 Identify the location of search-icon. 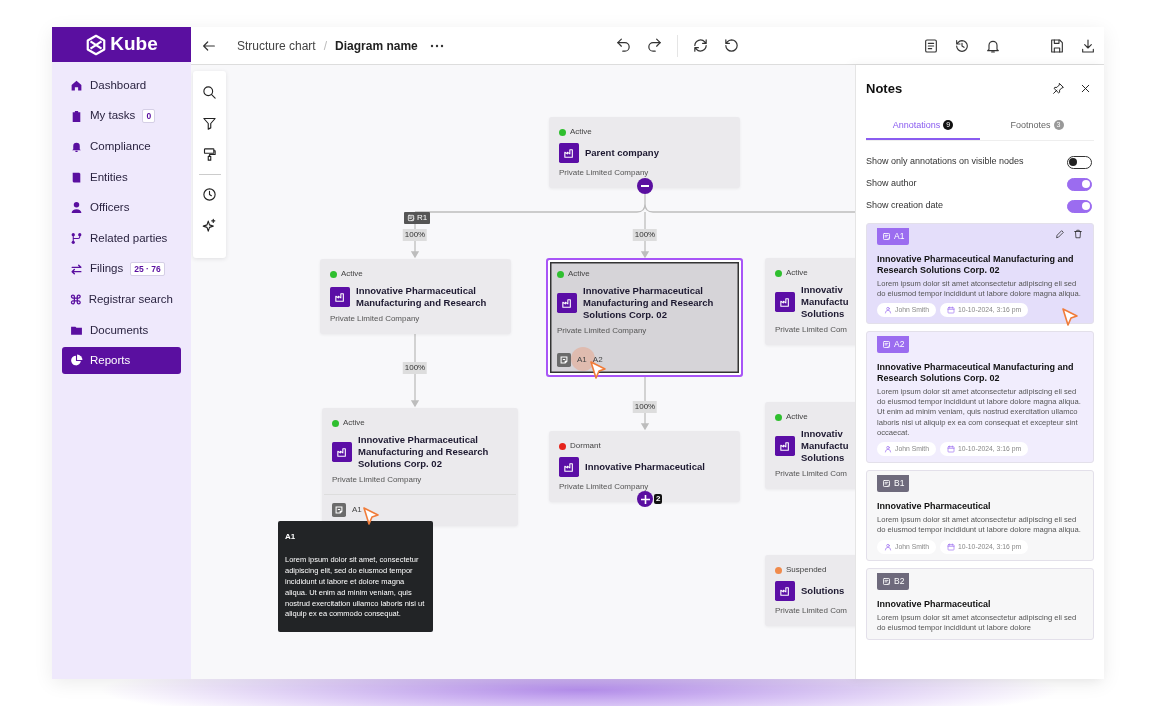
(209, 92).